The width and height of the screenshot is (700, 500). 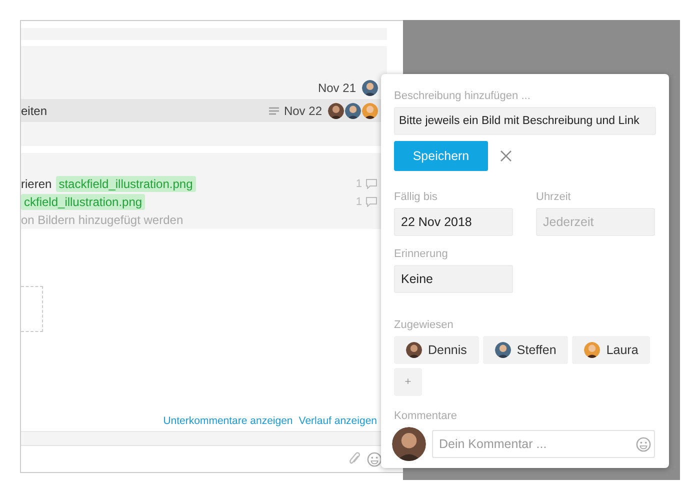 I want to click on task-row: Nov 21, so click(x=204, y=87).